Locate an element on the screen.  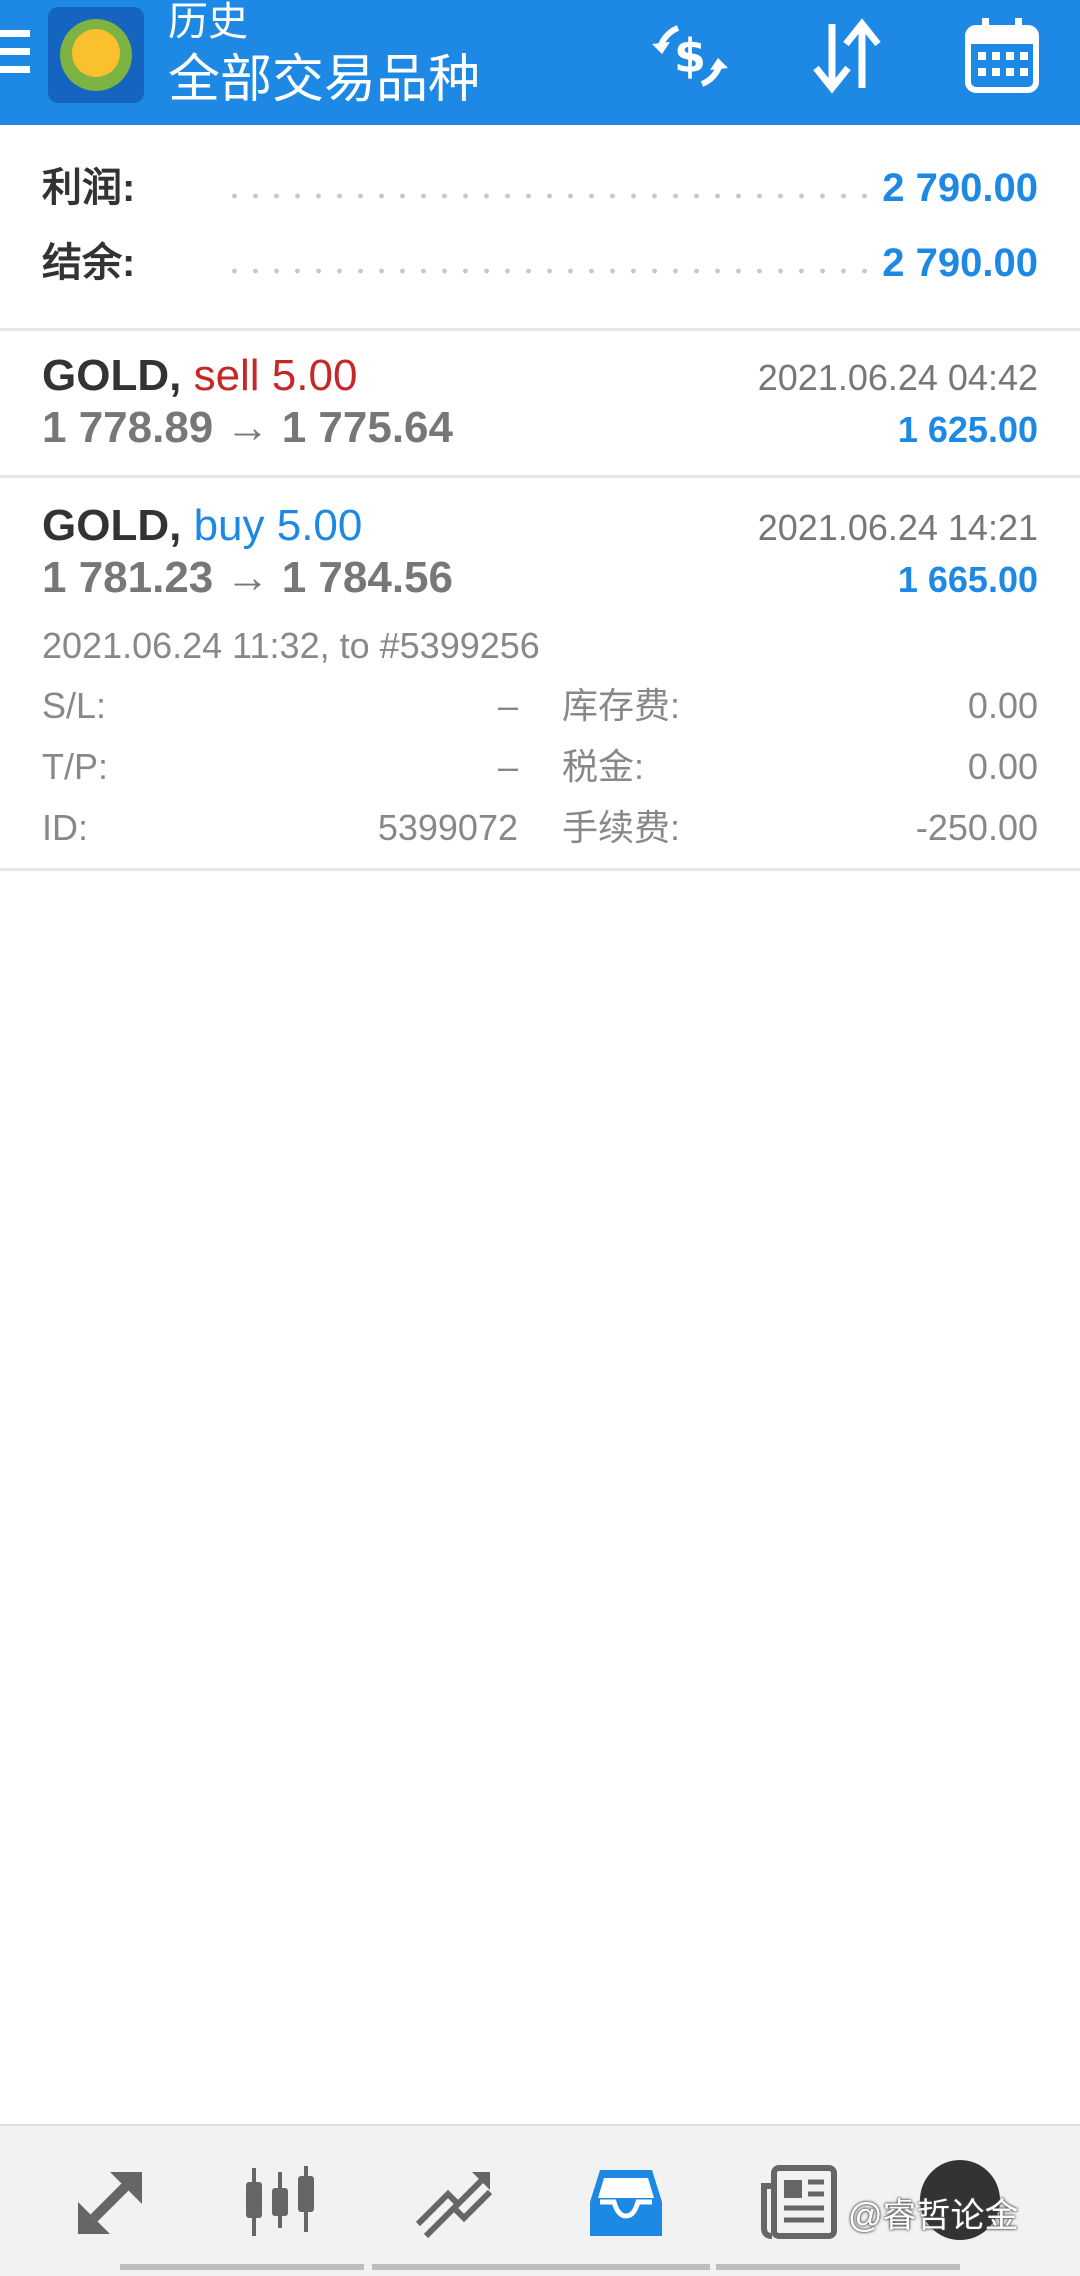
swap-label: 库存费: is located at coordinates (621, 705).